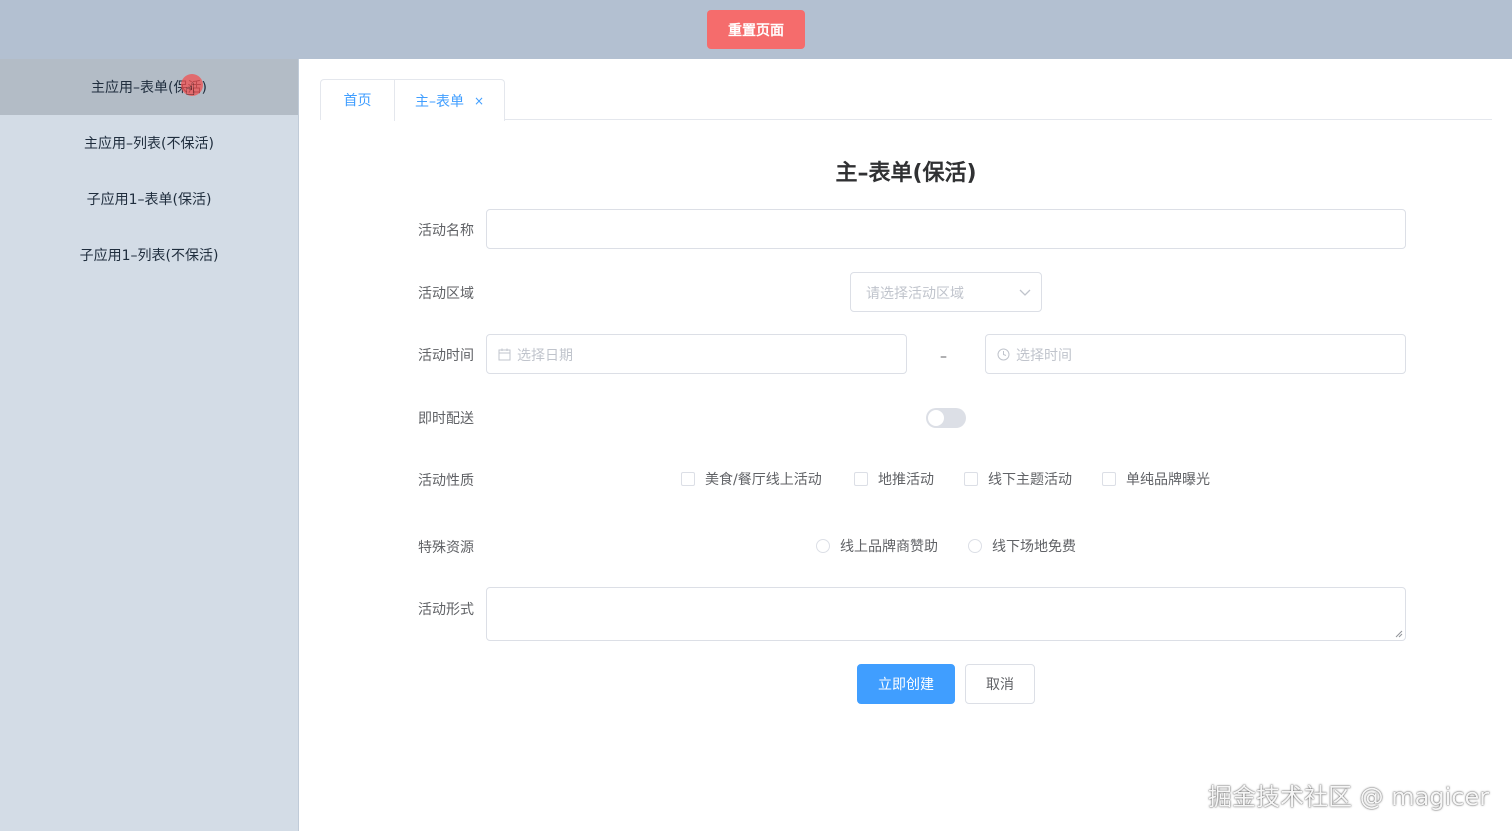  I want to click on time-picker-input: 选择时间, so click(1195, 354).